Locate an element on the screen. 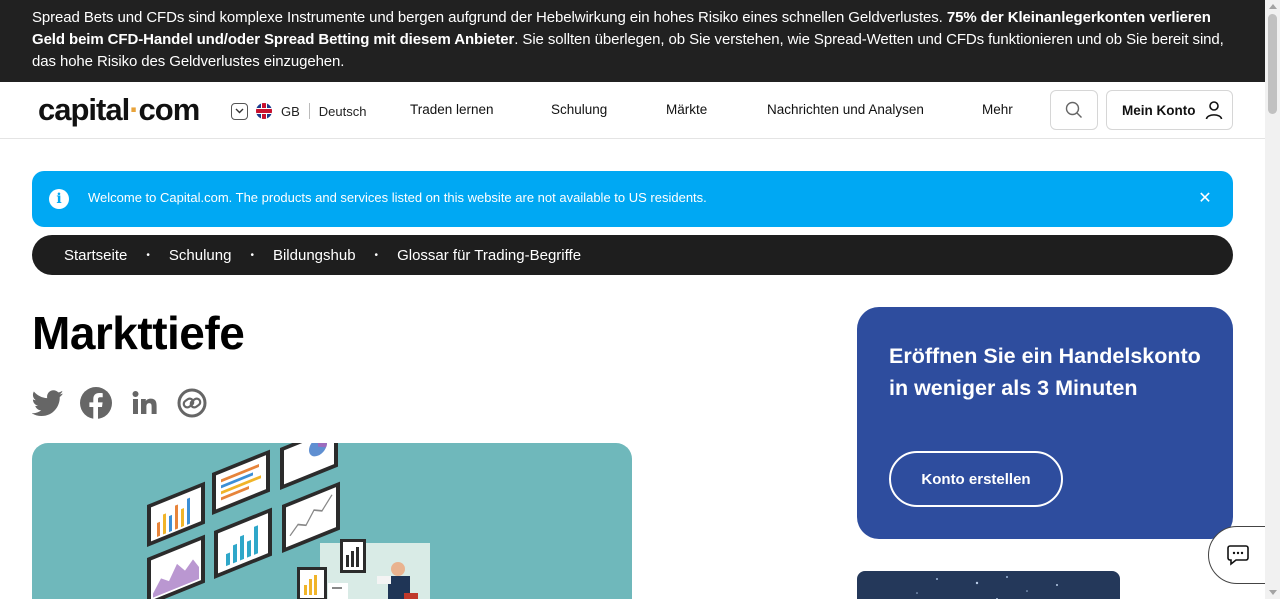 This screenshot has width=1280, height=599. search-icon is located at coordinates (1073, 109).